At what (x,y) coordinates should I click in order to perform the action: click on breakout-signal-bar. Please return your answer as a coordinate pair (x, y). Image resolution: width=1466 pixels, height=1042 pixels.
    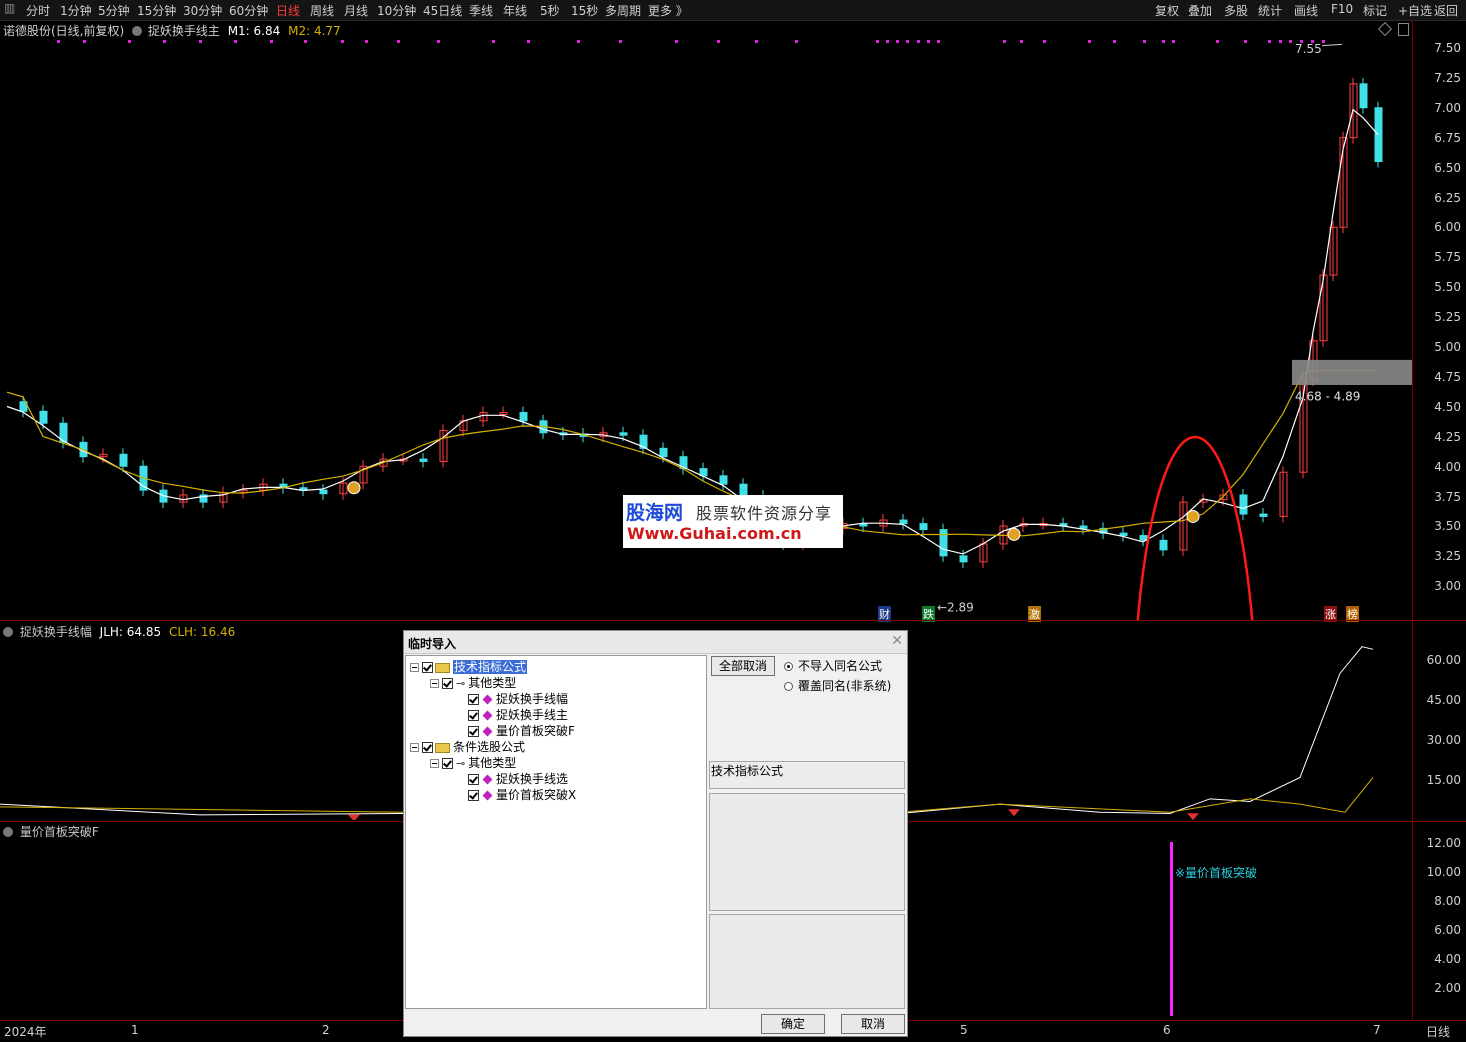
    Looking at the image, I should click on (1171, 929).